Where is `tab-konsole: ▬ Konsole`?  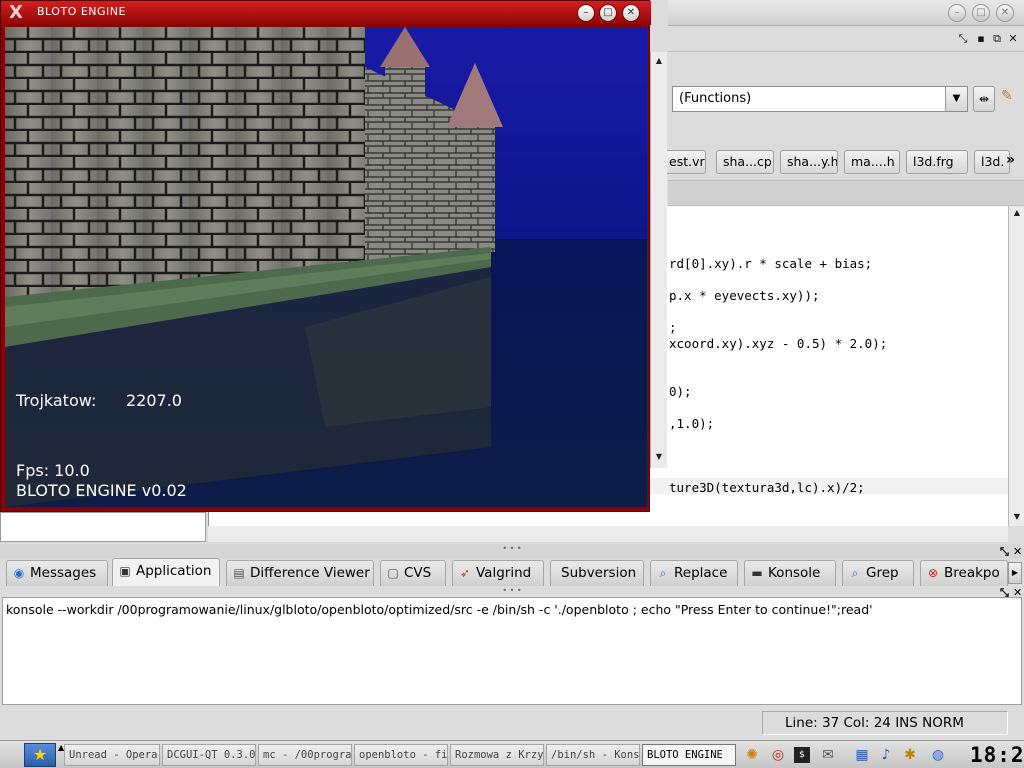
tab-konsole: ▬ Konsole is located at coordinates (790, 573).